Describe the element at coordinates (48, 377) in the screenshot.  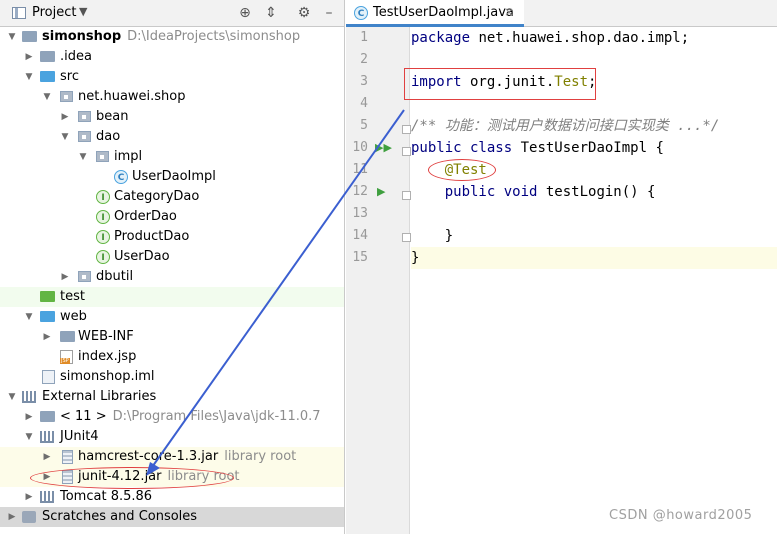
I see `module-file-icon` at that location.